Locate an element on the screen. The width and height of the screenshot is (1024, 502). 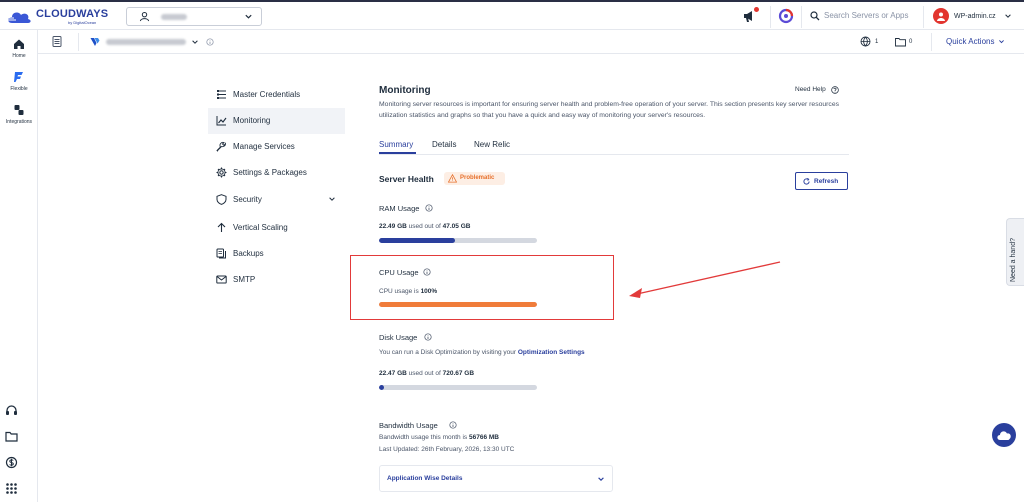
menu-item-vertical-scaling: Vertical Scaling is located at coordinates (276, 228).